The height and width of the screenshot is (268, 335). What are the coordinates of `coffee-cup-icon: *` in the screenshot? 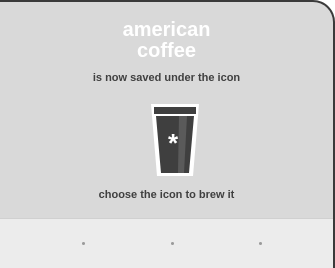 It's located at (175, 140).